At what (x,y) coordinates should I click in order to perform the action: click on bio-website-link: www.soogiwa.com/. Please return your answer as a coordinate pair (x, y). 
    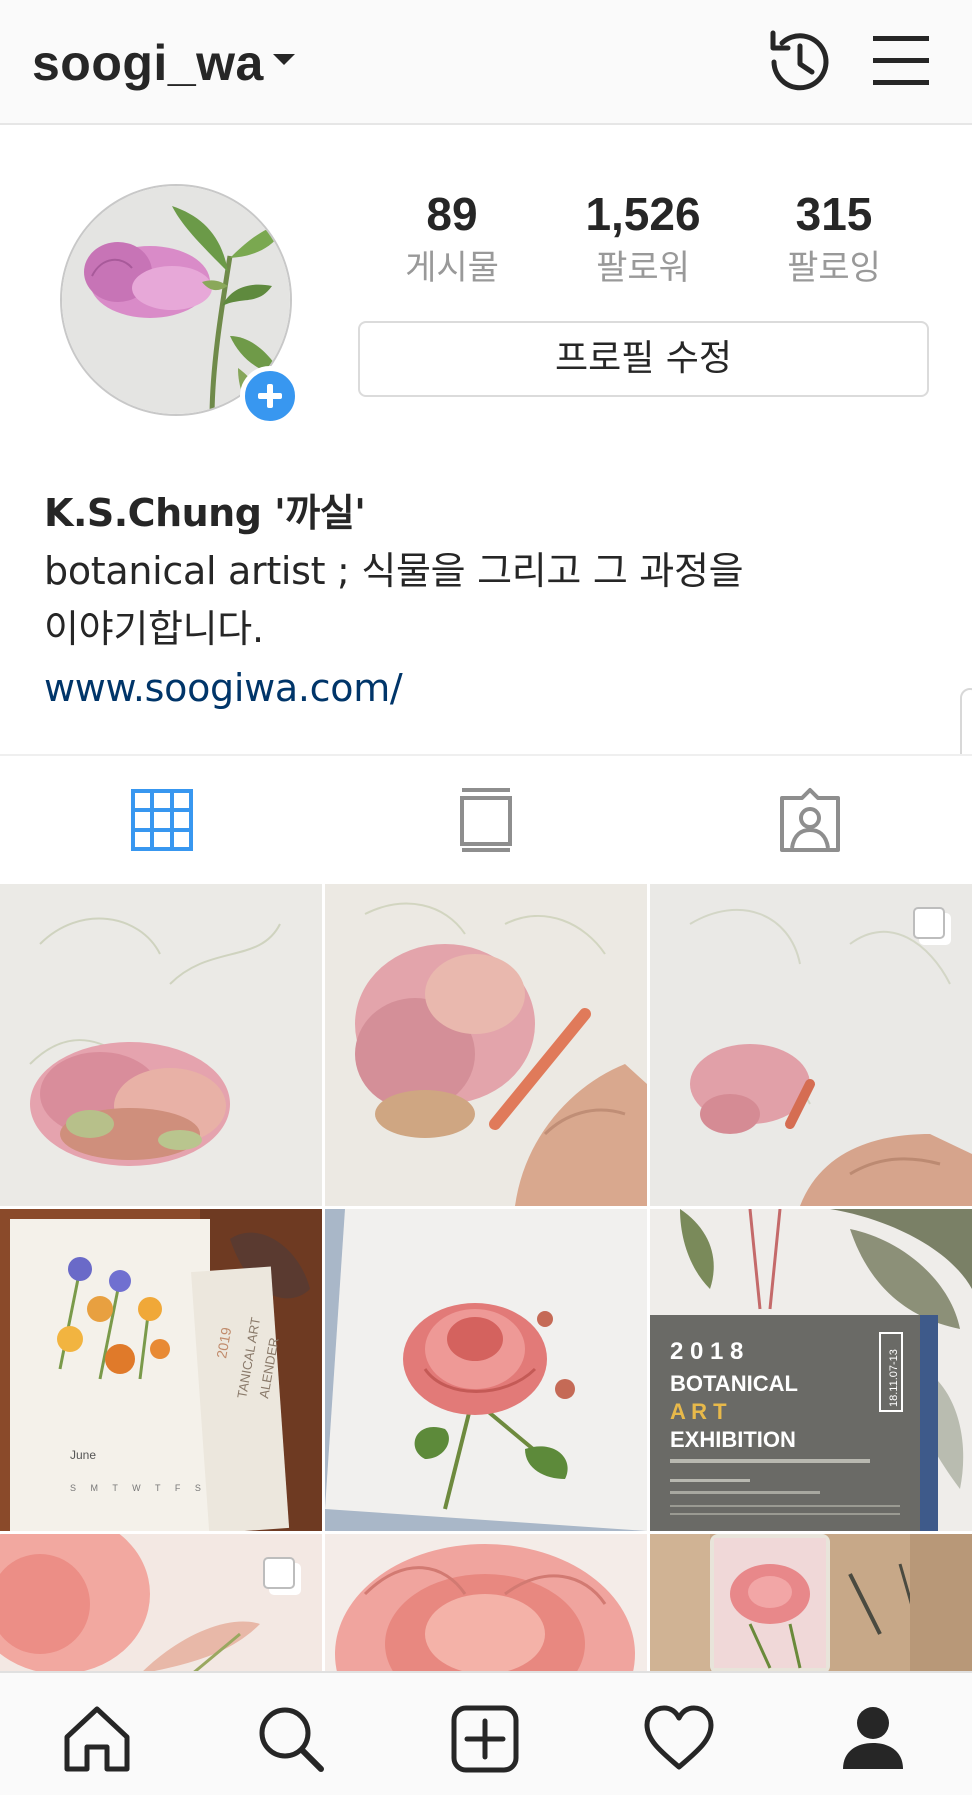
    Looking at the image, I should click on (484, 688).